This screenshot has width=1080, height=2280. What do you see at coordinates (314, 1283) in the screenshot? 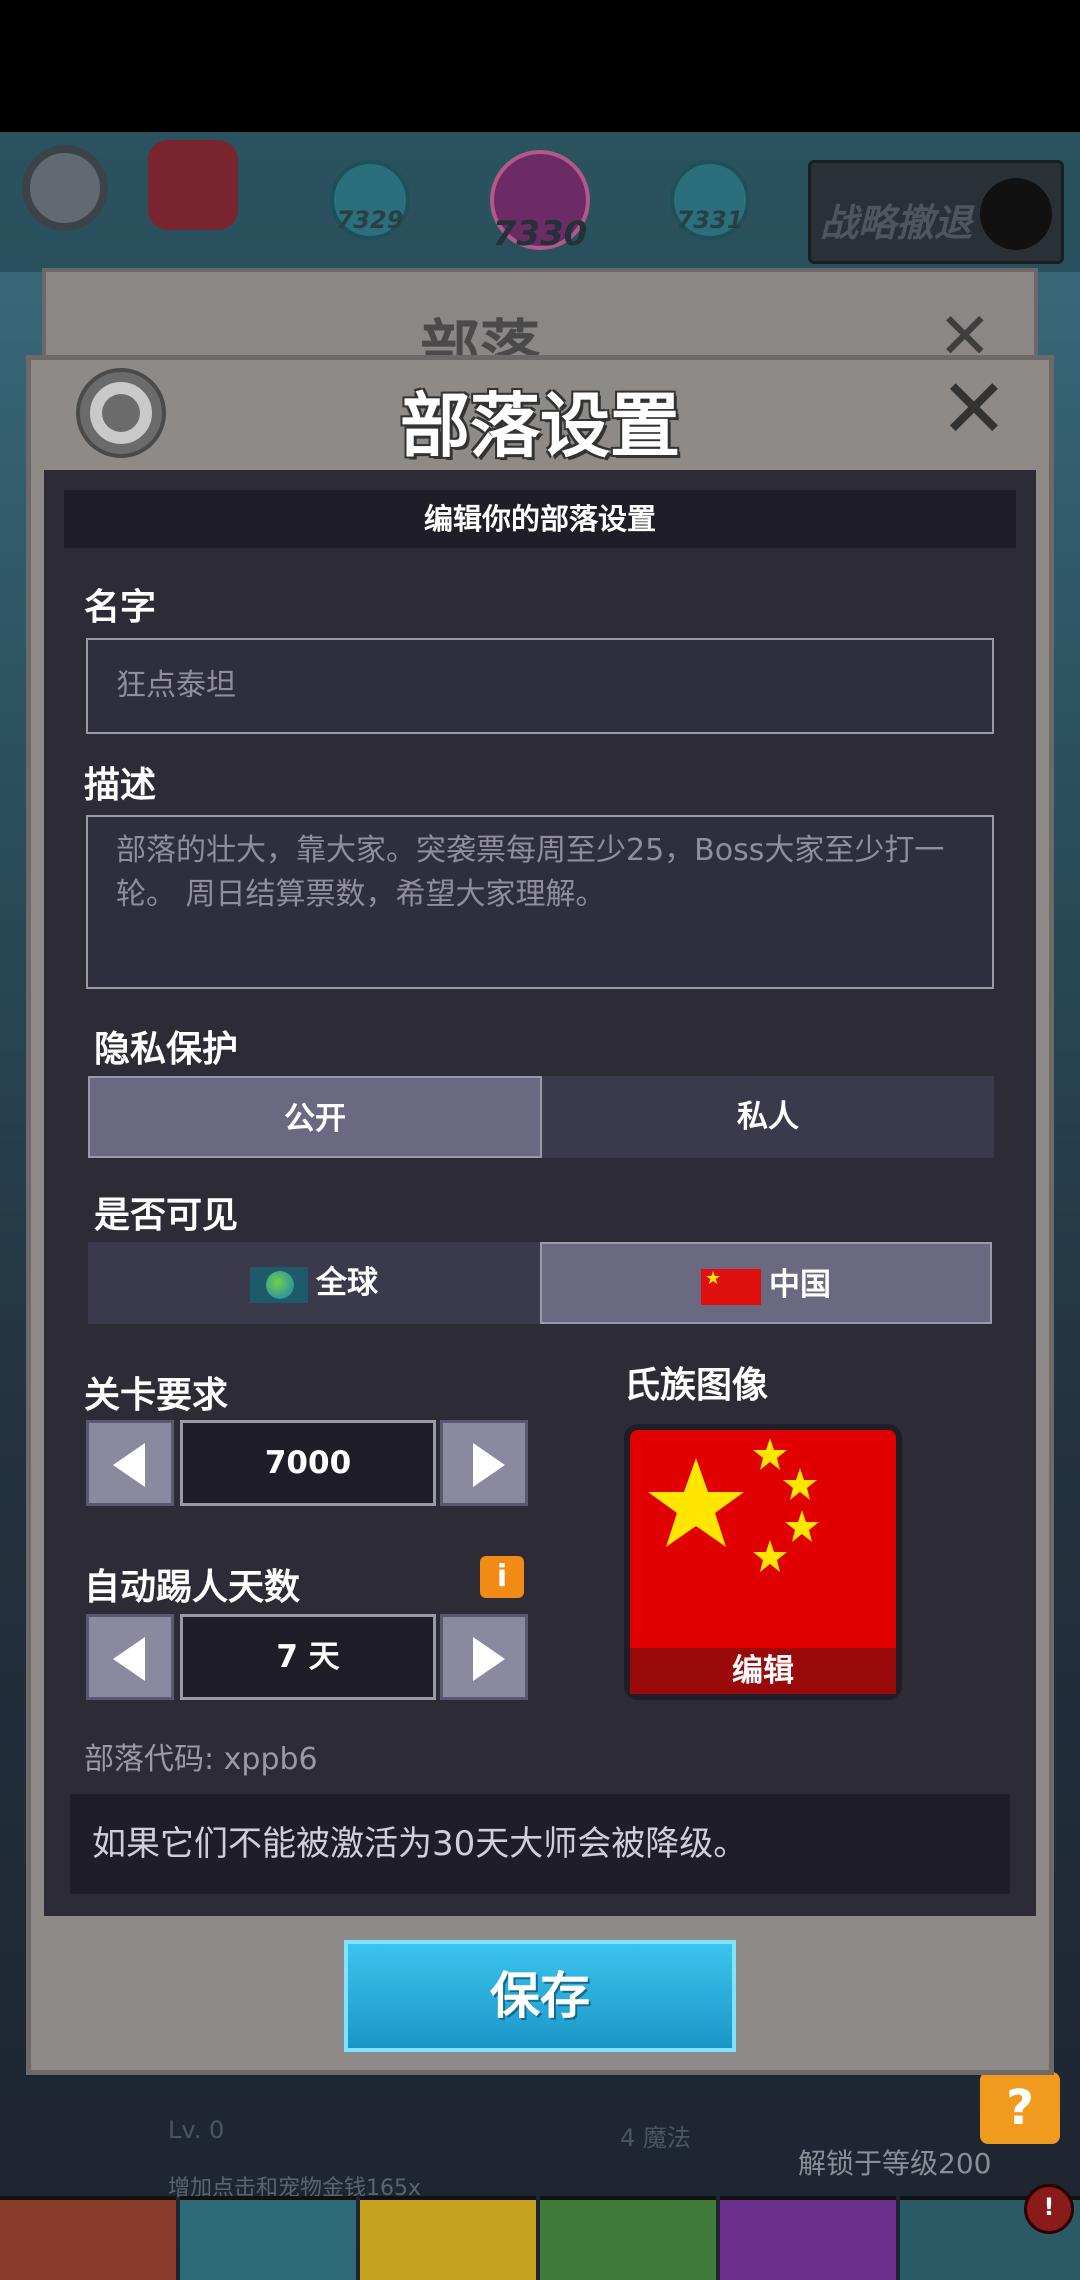
I see `visibility-global-toggle: 全球` at bounding box center [314, 1283].